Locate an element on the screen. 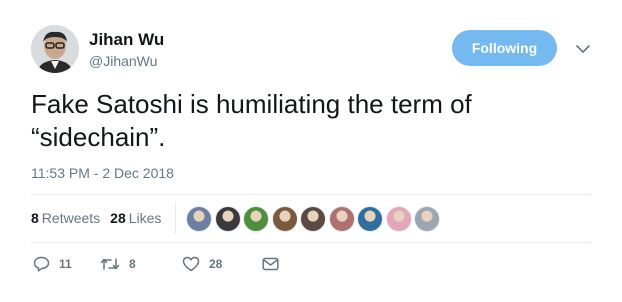 The height and width of the screenshot is (302, 622). likes-stat: 28 Likes is located at coordinates (135, 218).